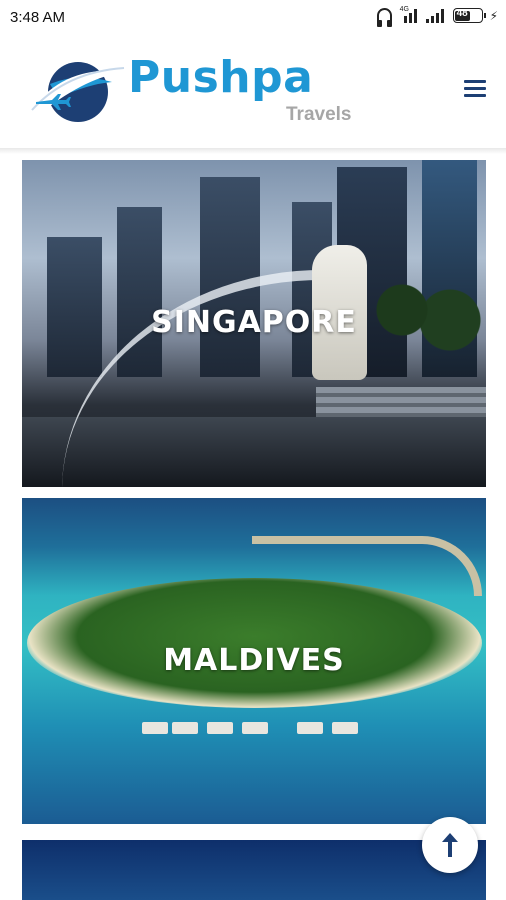 The width and height of the screenshot is (506, 900). I want to click on charging-icon: ⚡, so click(493, 15).